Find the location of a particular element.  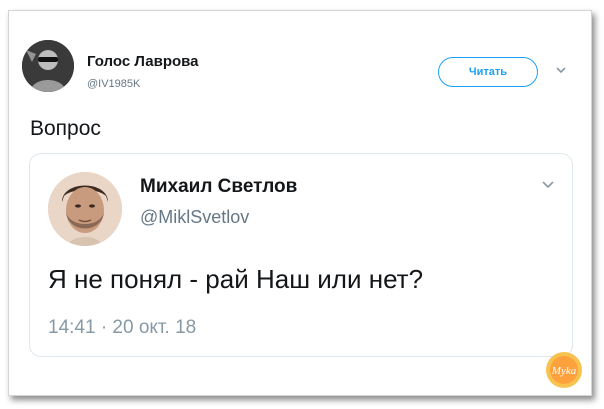

author-avatar is located at coordinates (48, 66).